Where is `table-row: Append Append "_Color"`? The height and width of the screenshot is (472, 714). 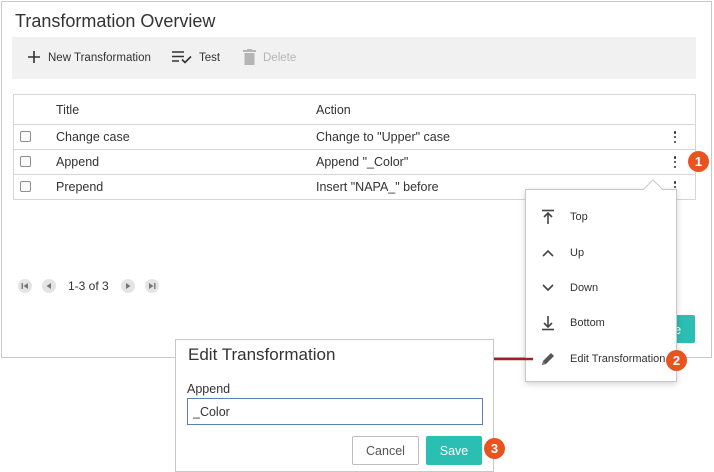 table-row: Append Append "_Color" is located at coordinates (354, 162).